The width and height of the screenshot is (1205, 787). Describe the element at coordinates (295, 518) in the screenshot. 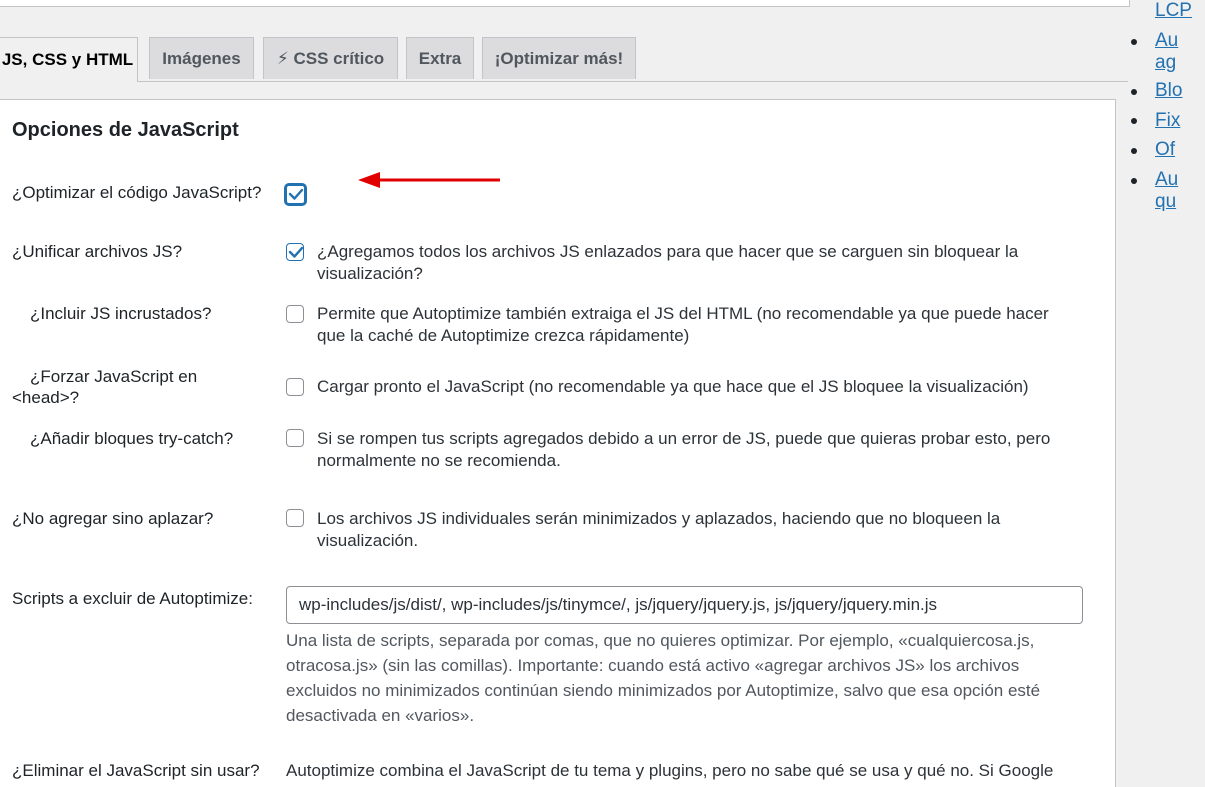

I see `defer-only-checkbox` at that location.